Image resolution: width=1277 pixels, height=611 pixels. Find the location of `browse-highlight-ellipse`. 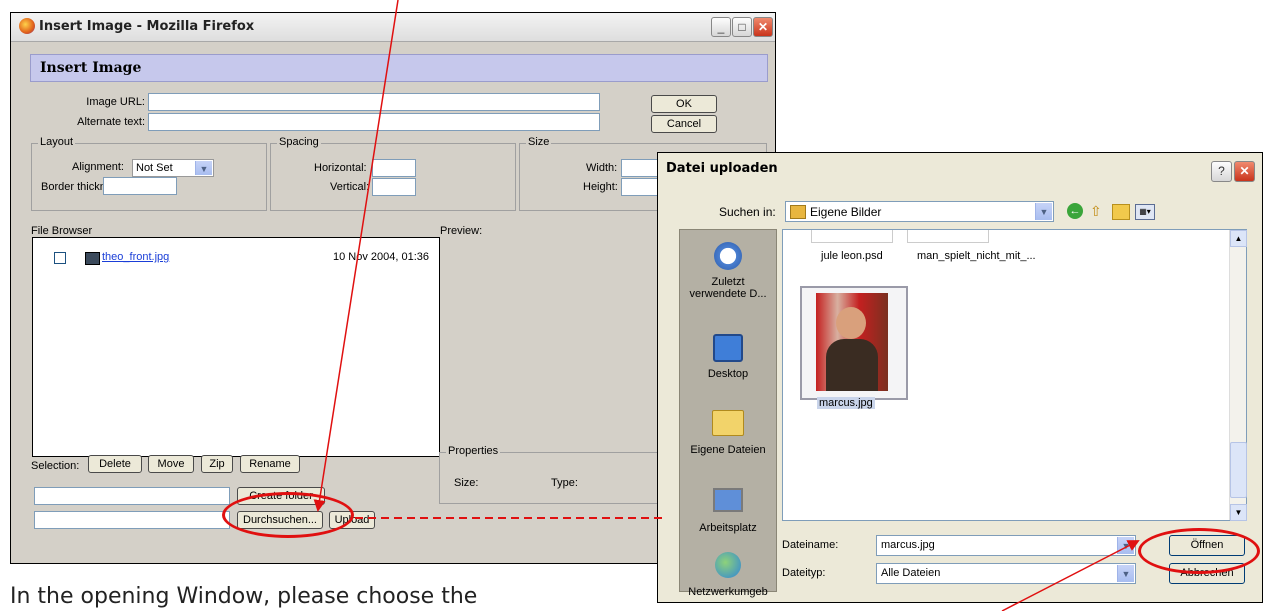

browse-highlight-ellipse is located at coordinates (288, 515).